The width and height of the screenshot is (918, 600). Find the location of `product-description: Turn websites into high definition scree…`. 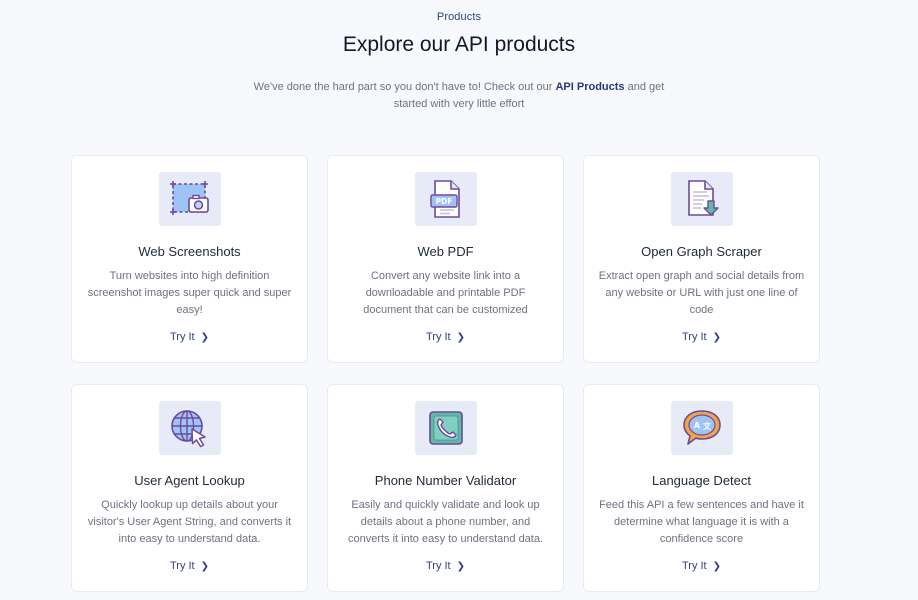

product-description: Turn websites into high definition scree… is located at coordinates (189, 293).